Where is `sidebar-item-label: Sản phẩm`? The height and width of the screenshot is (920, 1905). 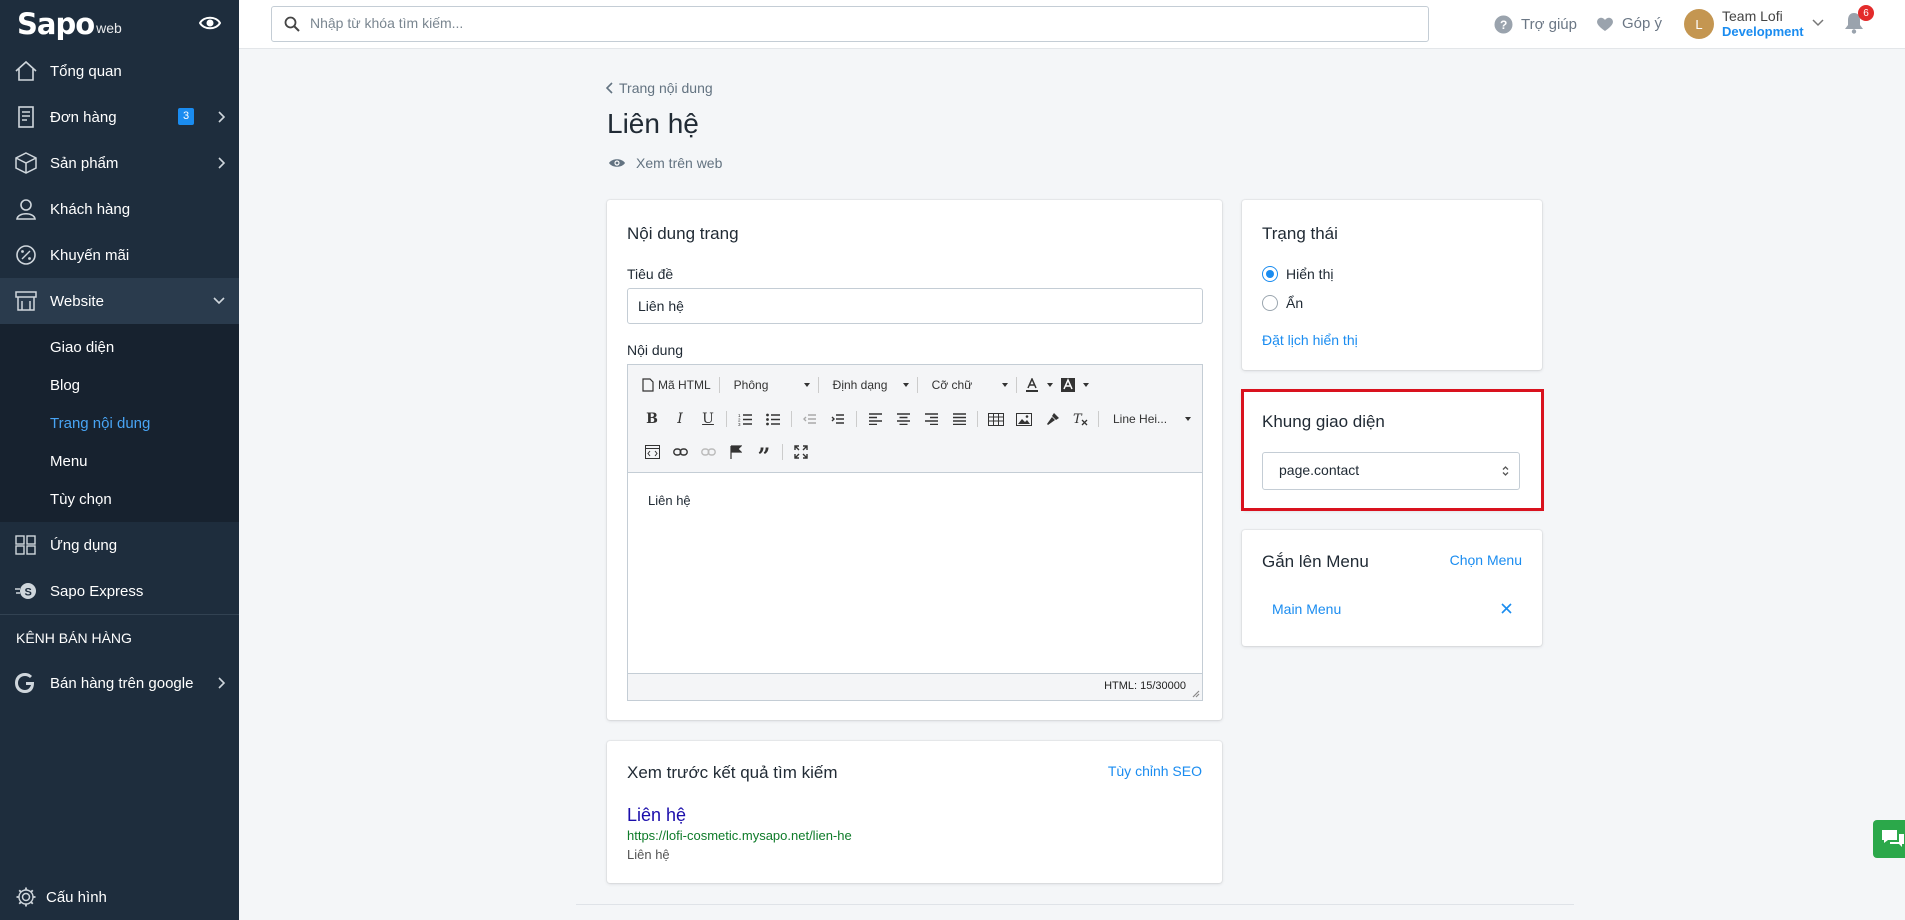 sidebar-item-label: Sản phẩm is located at coordinates (84, 163).